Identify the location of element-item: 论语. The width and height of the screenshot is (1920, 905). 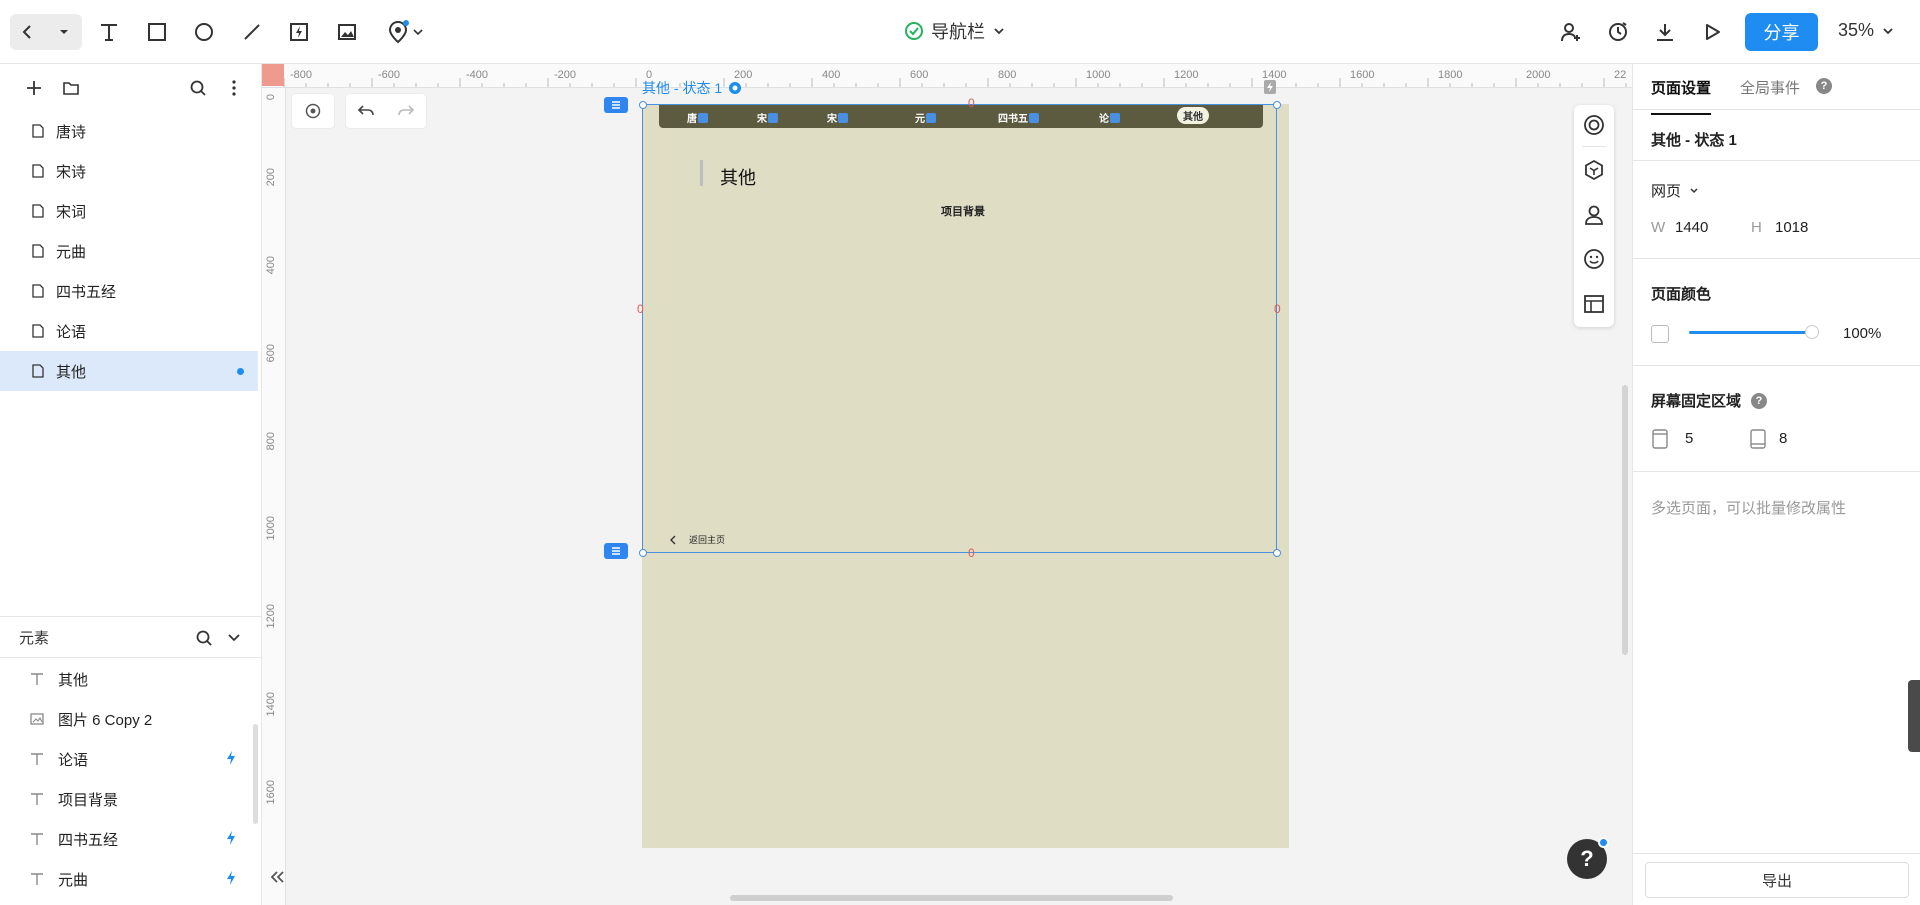
(129, 759).